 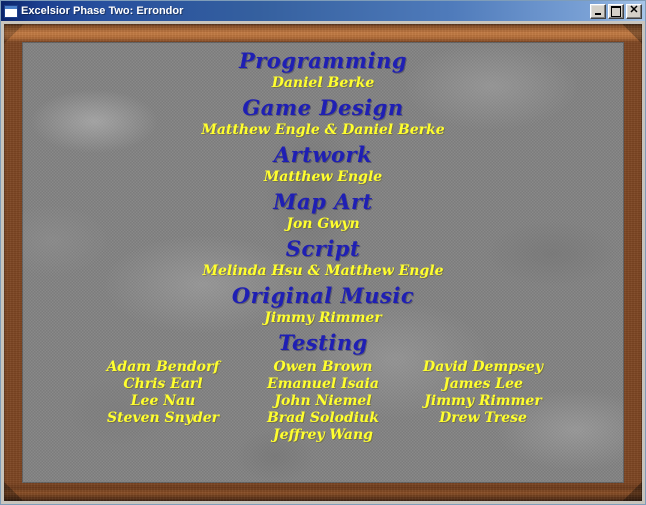 I want to click on section-heading: Original Music, so click(x=323, y=295).